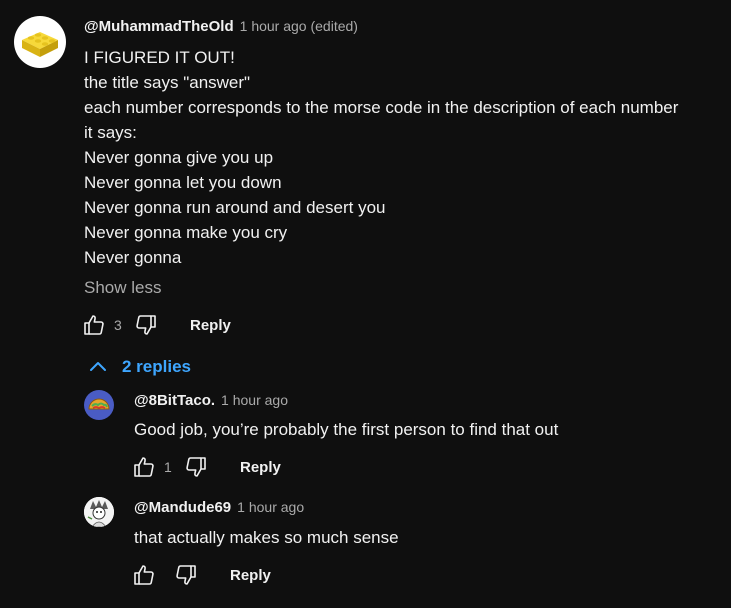 The height and width of the screenshot is (608, 731). I want to click on reply-actions: 1 Reply, so click(205, 467).